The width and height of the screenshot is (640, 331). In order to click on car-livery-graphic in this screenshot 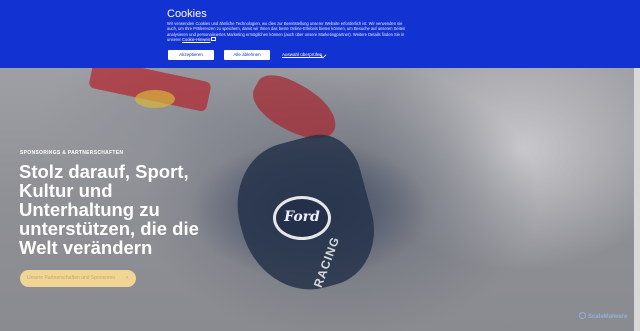, I will do `click(155, 99)`.